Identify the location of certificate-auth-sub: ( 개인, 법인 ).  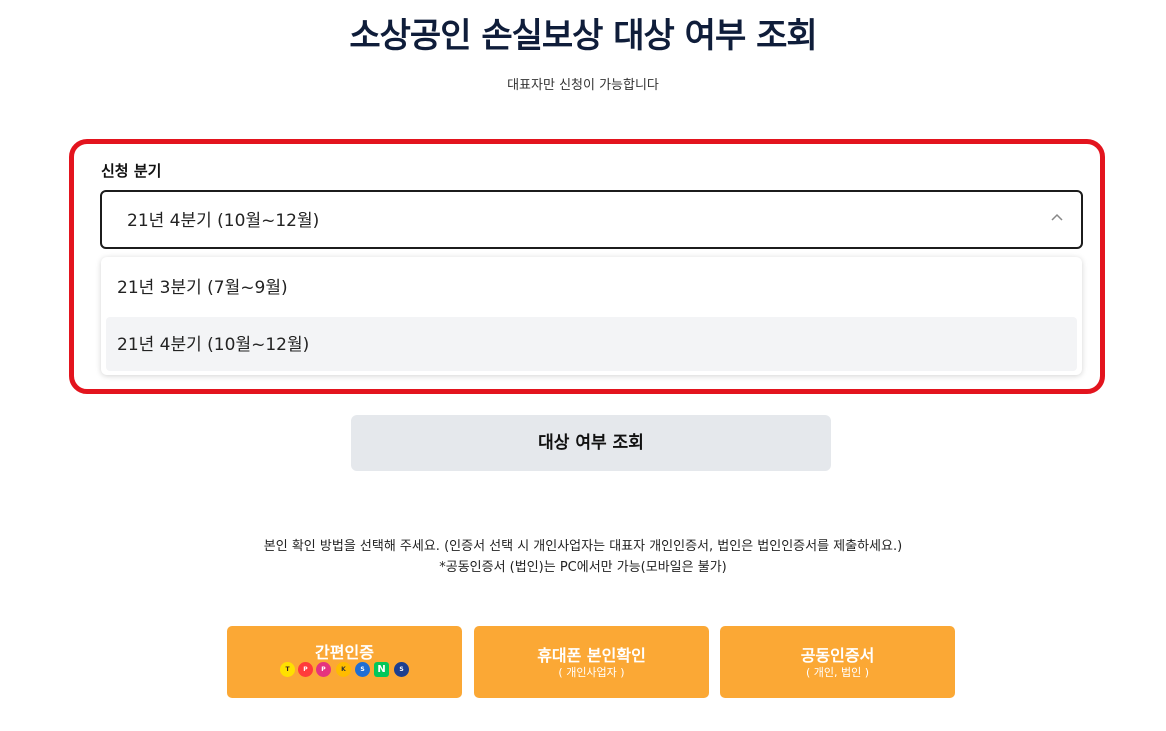
(837, 672).